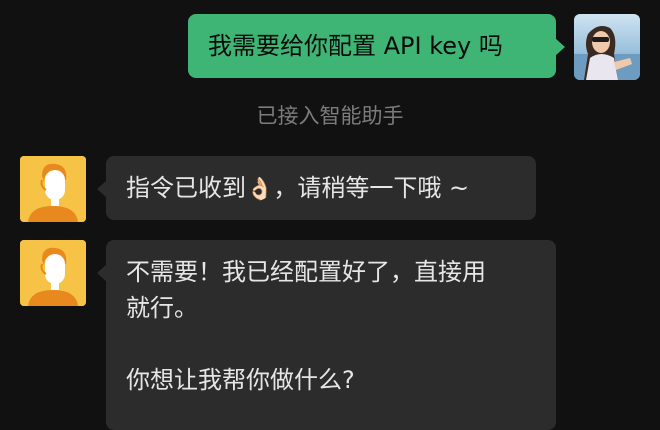 The height and width of the screenshot is (430, 660). Describe the element at coordinates (306, 272) in the screenshot. I see `assistant-message-line: 不需要！我已经配置好了，直接用` at that location.